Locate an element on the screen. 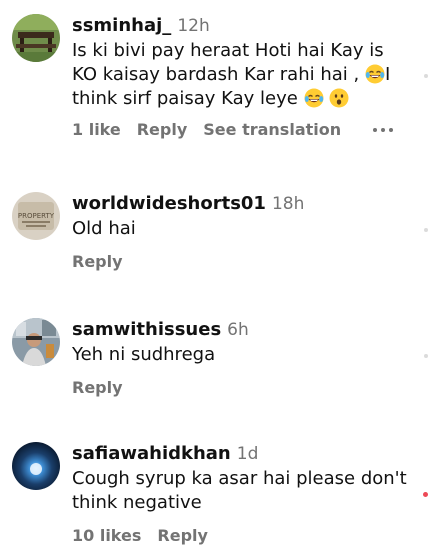 The image size is (428, 559). comment-username: ssminhaj_ is located at coordinates (121, 25).